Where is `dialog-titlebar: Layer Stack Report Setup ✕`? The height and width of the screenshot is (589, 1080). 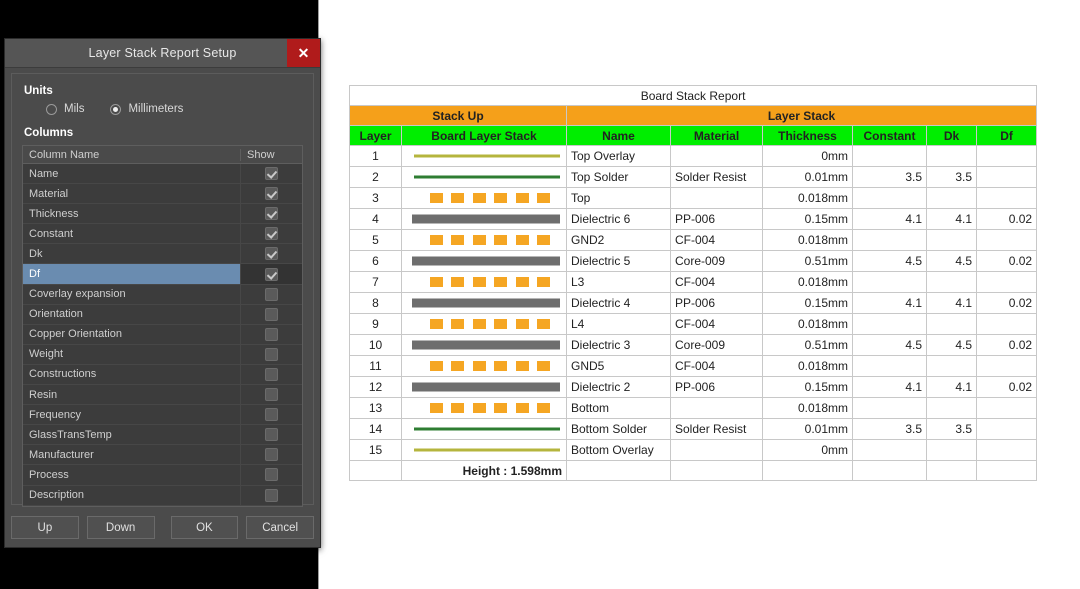 dialog-titlebar: Layer Stack Report Setup ✕ is located at coordinates (162, 53).